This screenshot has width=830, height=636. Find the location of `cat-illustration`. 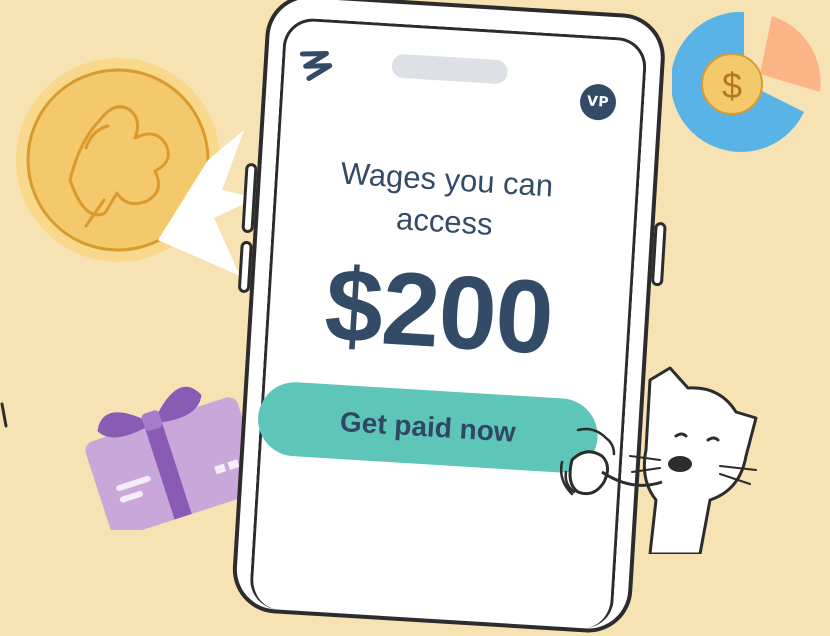

cat-illustration is located at coordinates (659, 460).